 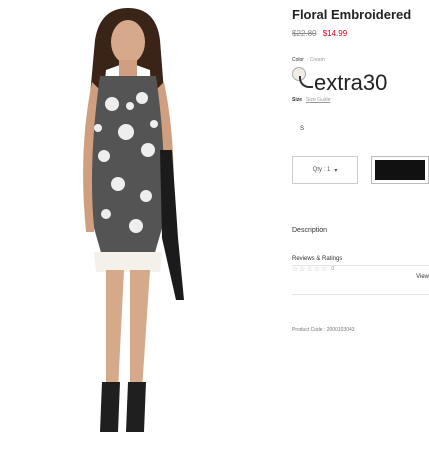 What do you see at coordinates (310, 269) in the screenshot?
I see `star-outline-icon: ☆☆☆☆☆` at bounding box center [310, 269].